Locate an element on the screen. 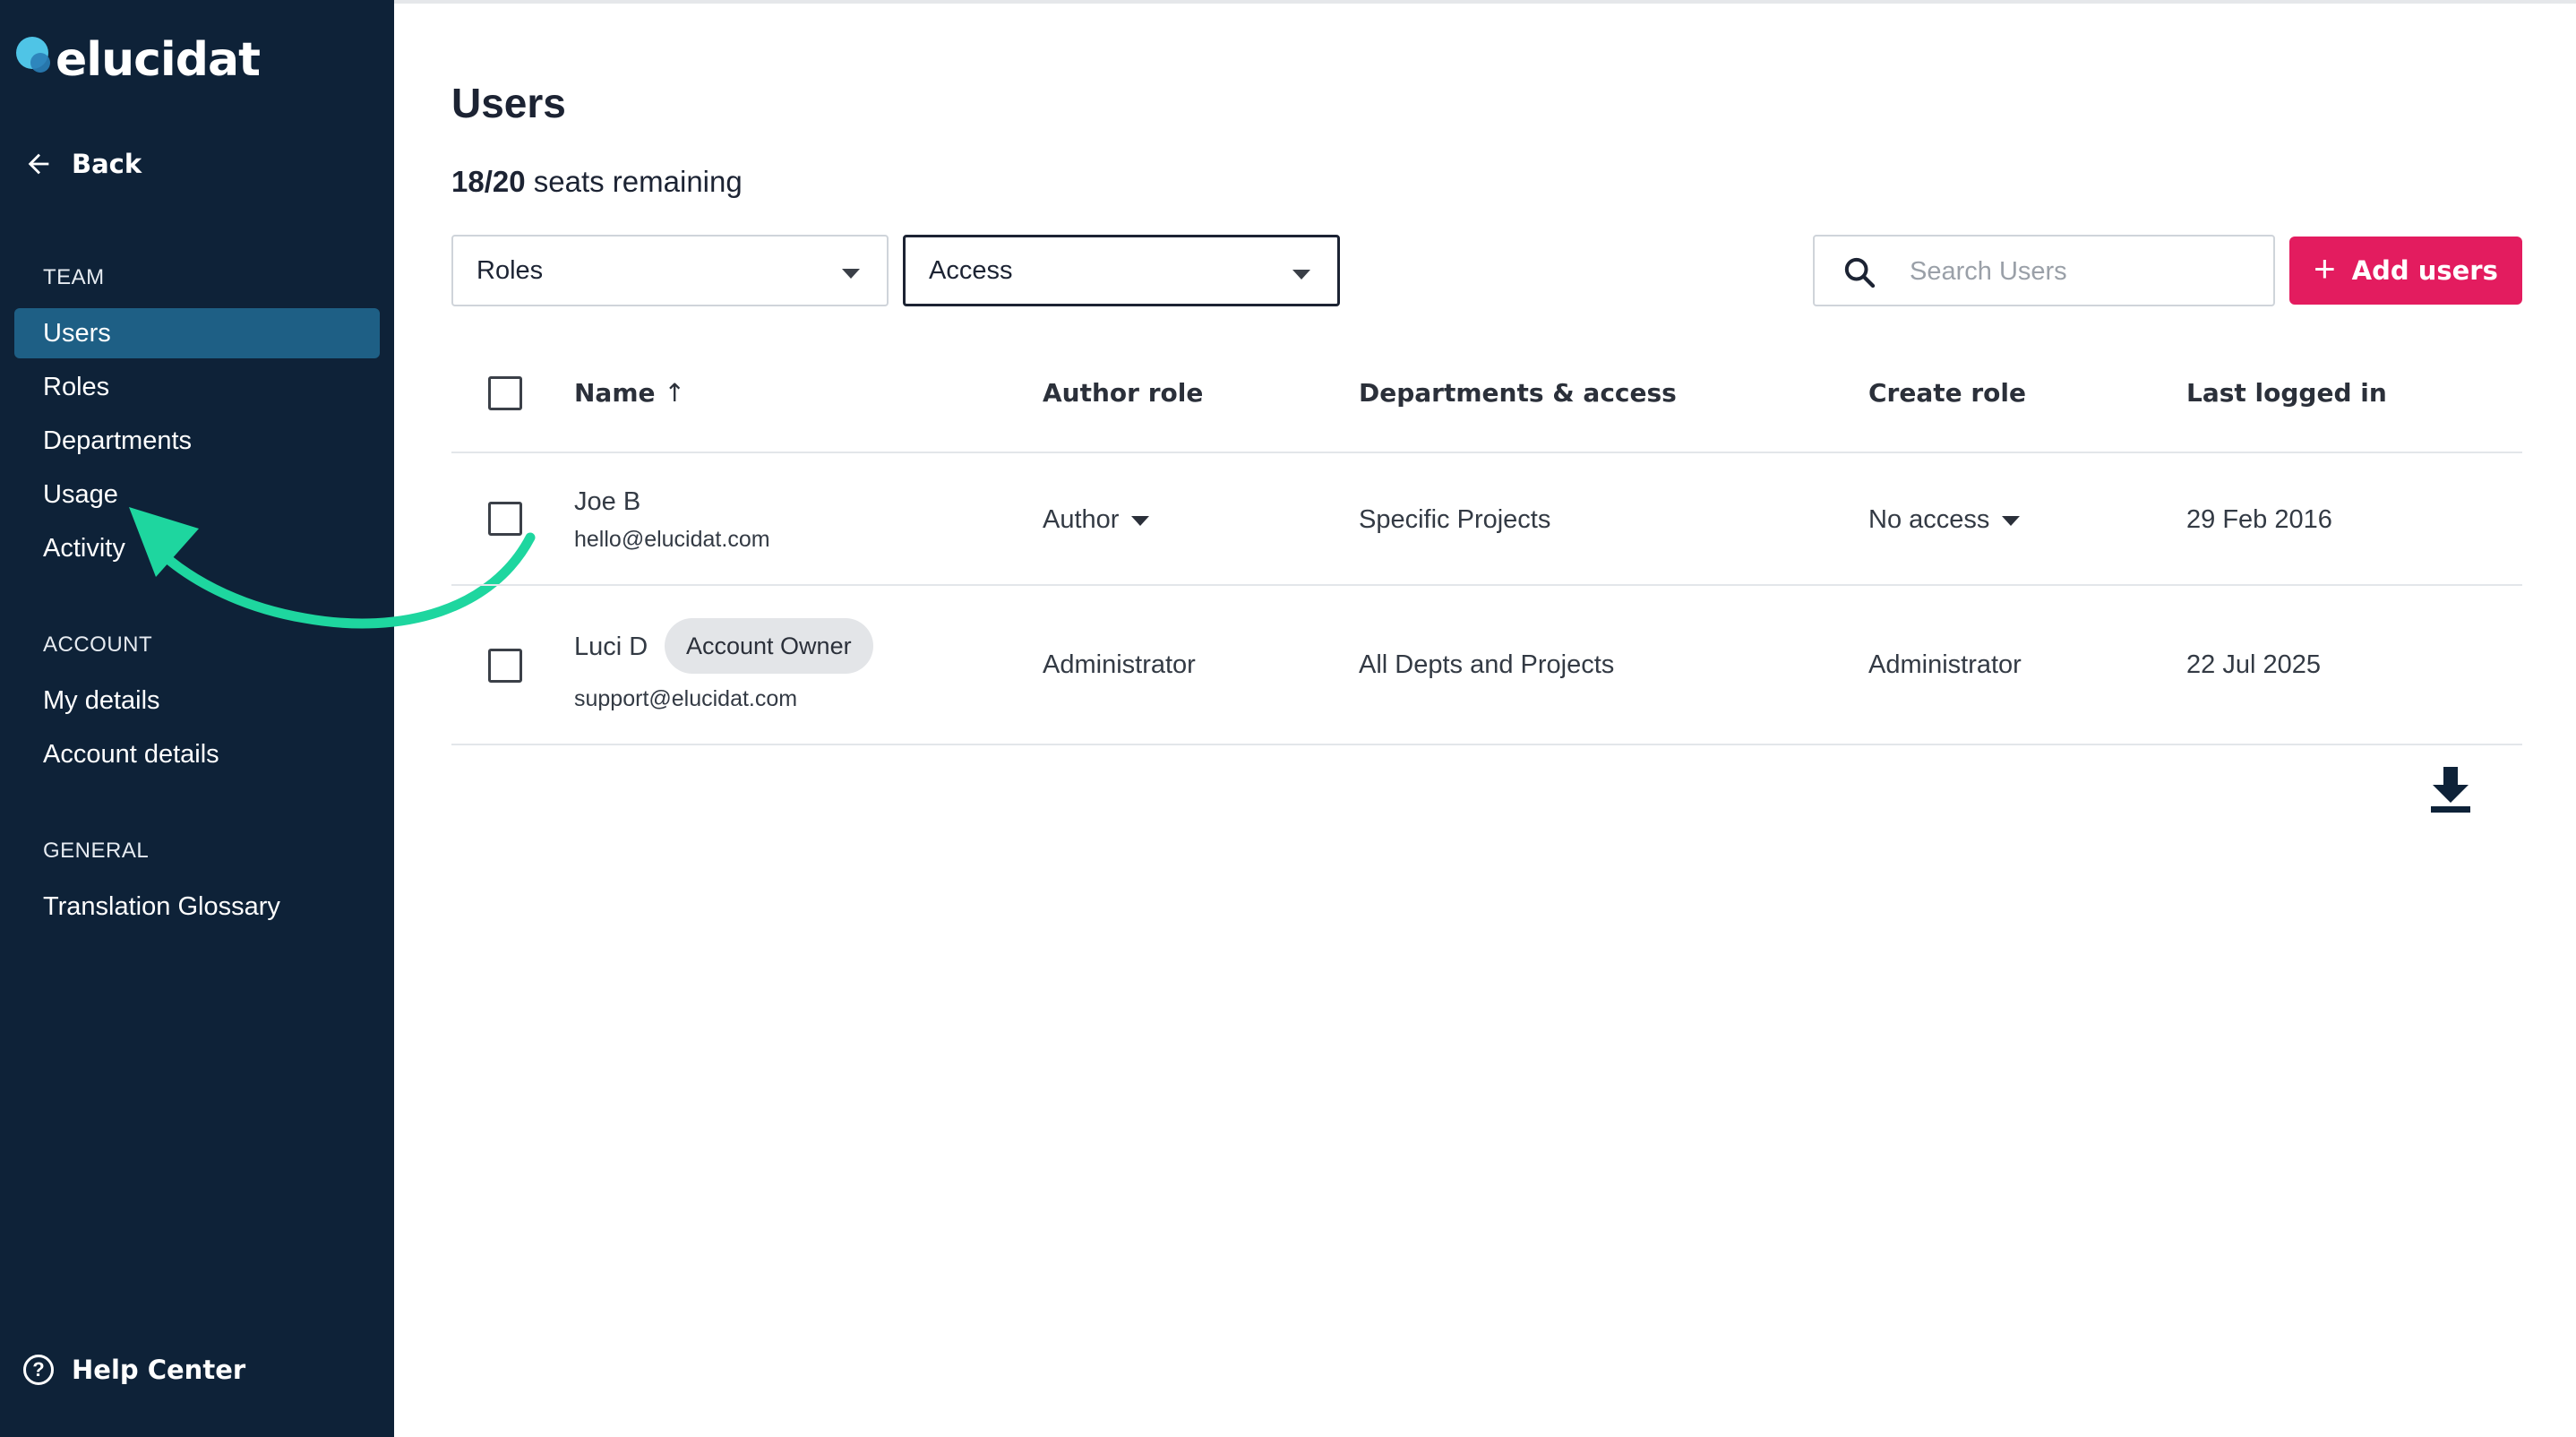  back-label: Back is located at coordinates (107, 164).